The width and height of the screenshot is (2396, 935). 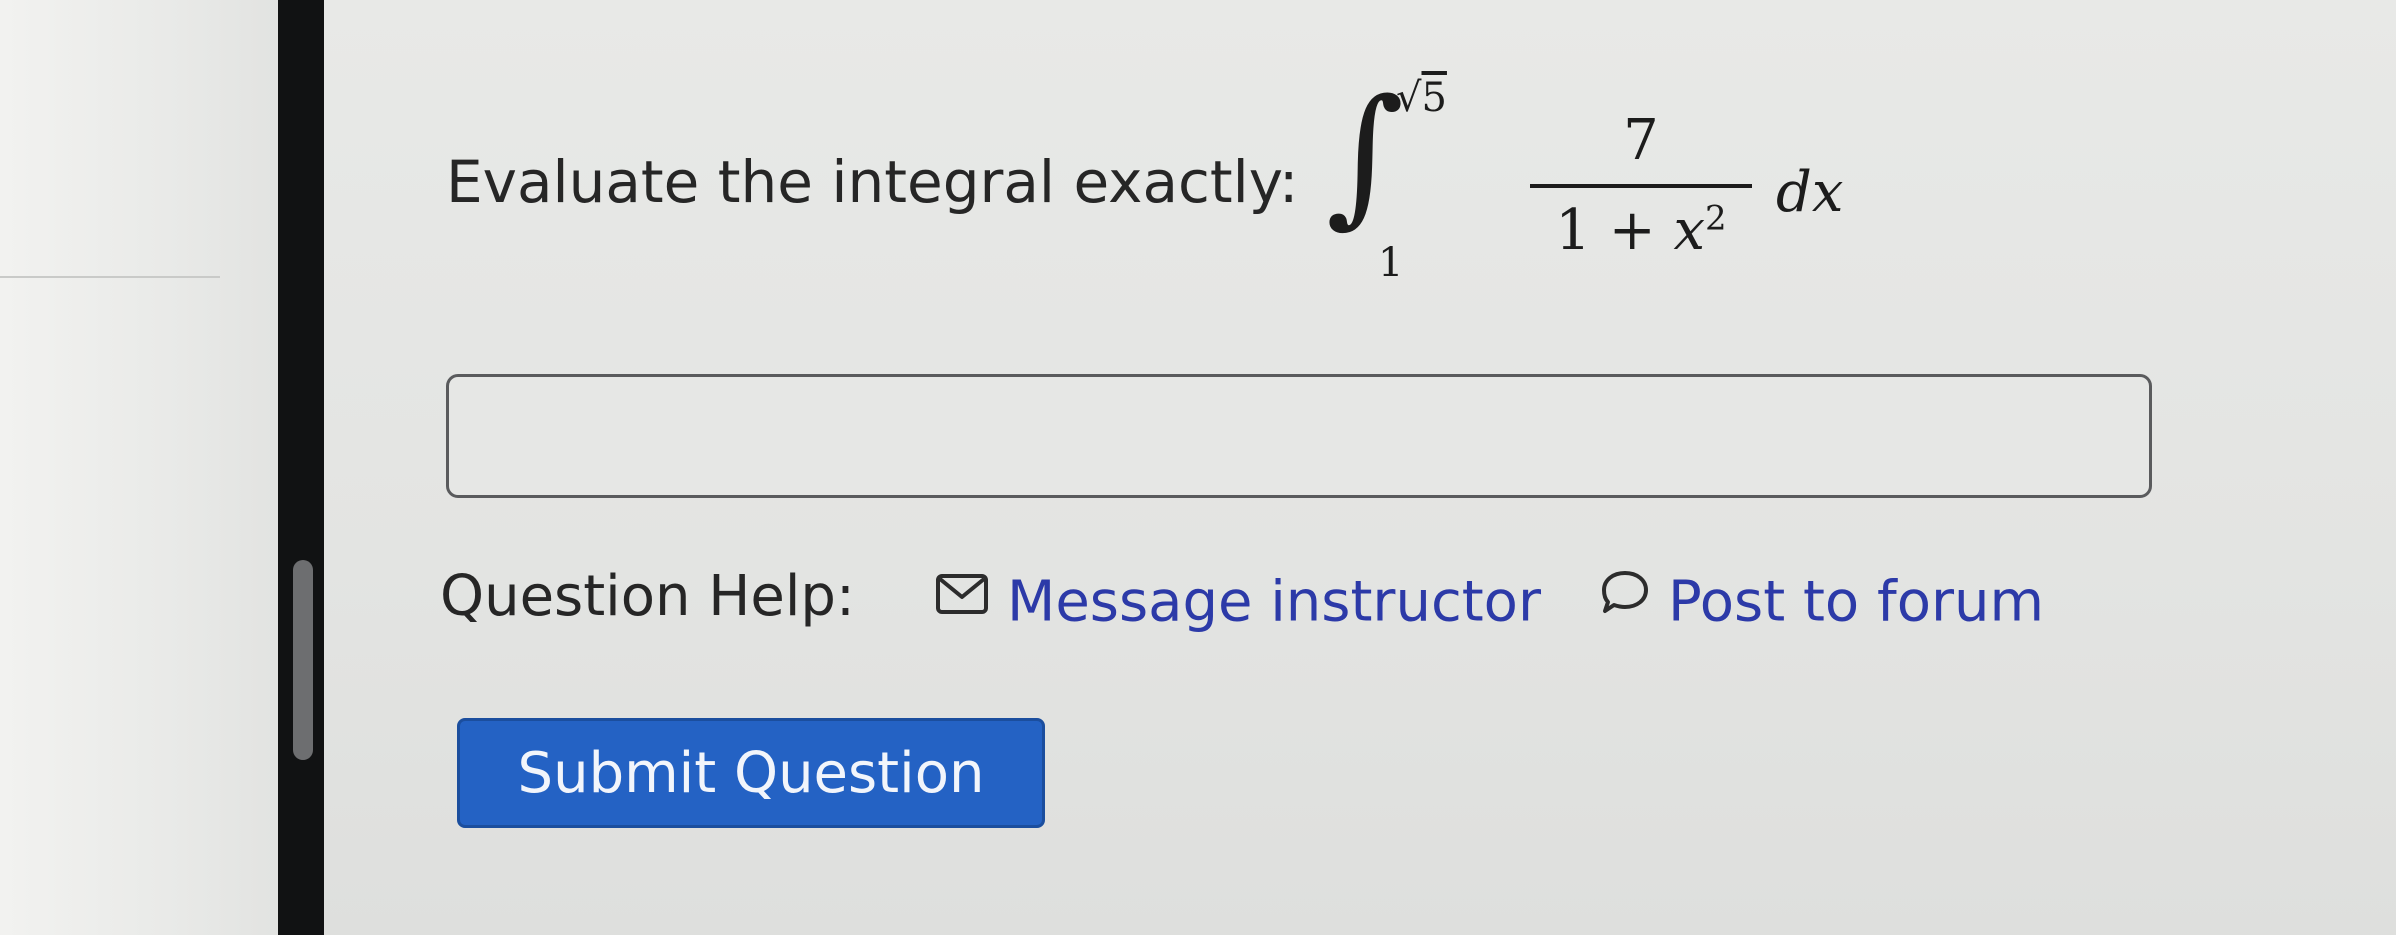 I want to click on post-to-forum-label: Post to forum, so click(x=1856, y=602).